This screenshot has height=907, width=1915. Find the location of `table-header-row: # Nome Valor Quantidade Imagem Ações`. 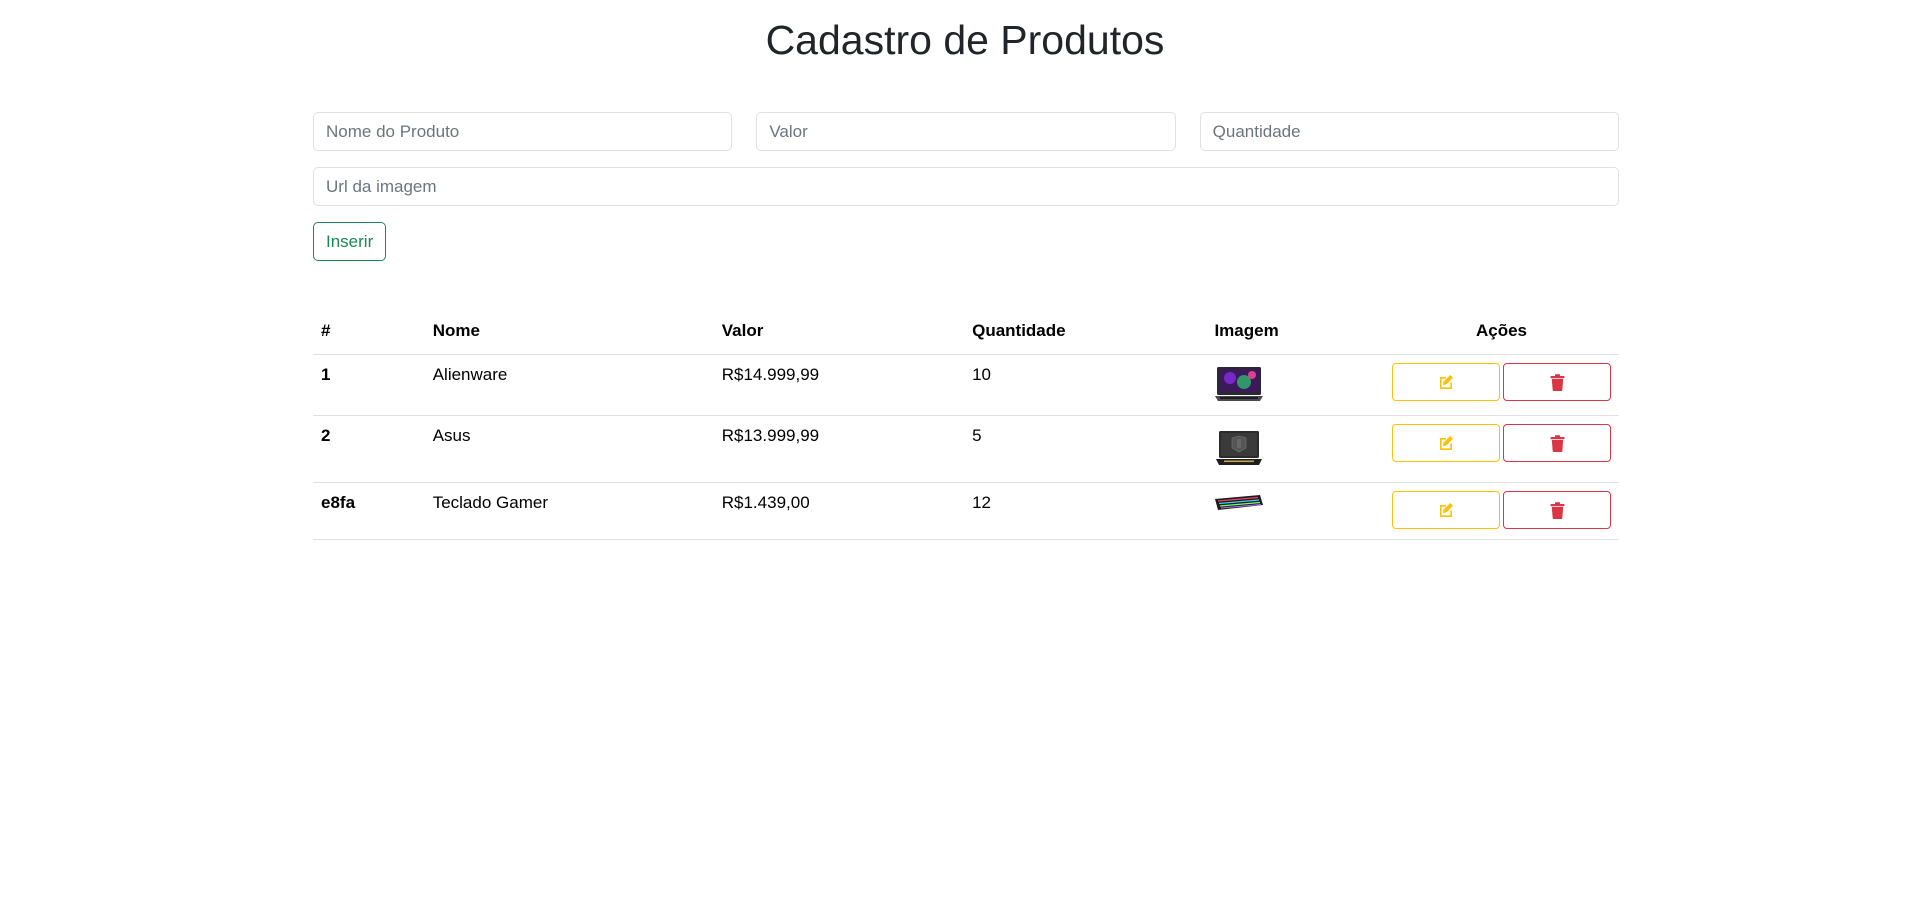

table-header-row: # Nome Valor Quantidade Imagem Ações is located at coordinates (966, 331).